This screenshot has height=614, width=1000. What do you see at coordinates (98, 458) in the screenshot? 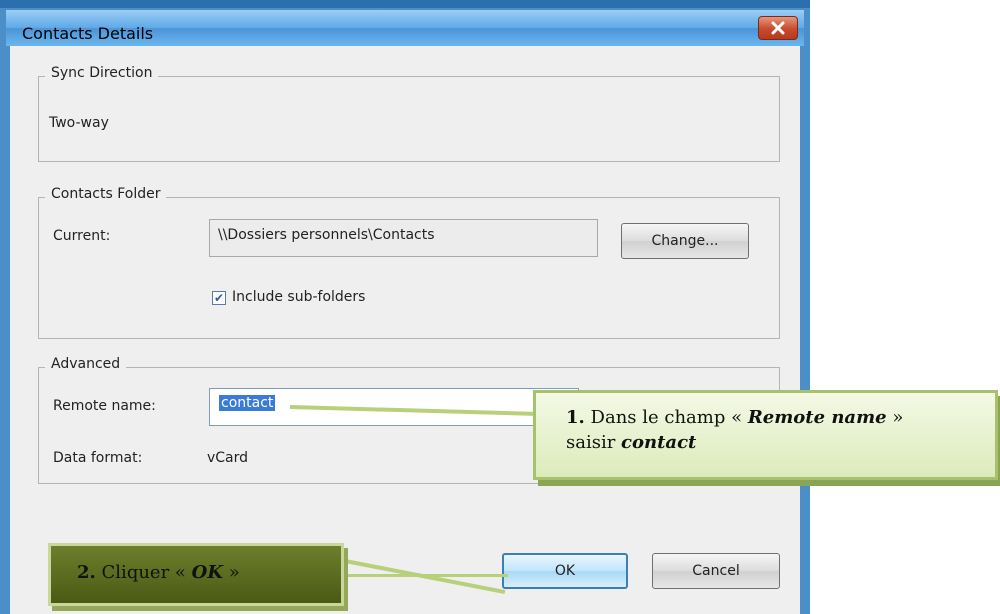
I see `data-format-label: Data format:` at bounding box center [98, 458].